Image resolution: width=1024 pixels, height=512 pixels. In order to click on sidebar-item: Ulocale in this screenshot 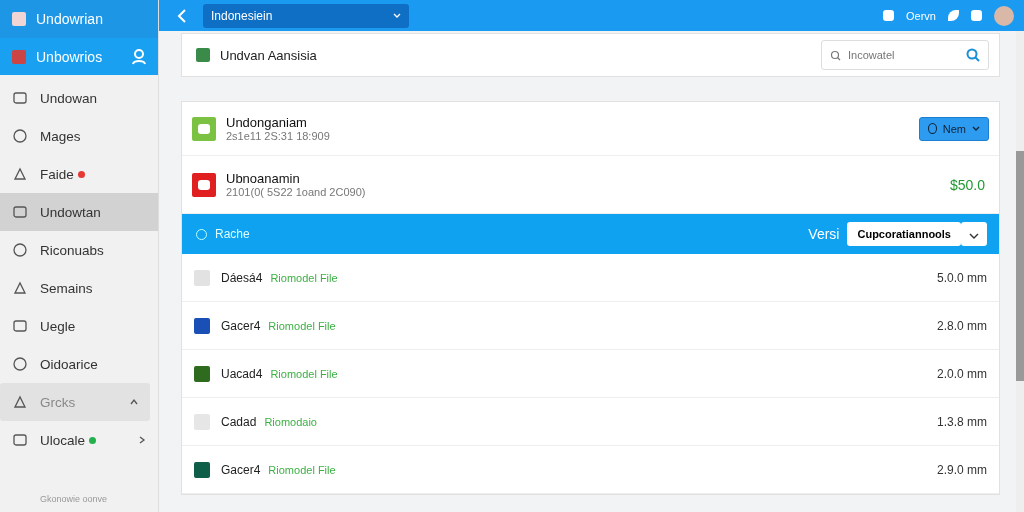, I will do `click(79, 440)`.